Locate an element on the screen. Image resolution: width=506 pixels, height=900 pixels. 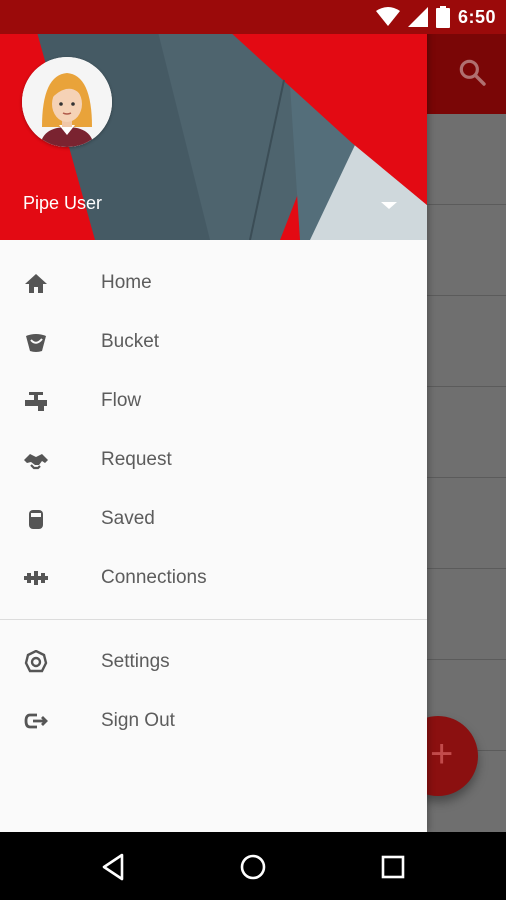
menu-item-label: Saved is located at coordinates (128, 518).